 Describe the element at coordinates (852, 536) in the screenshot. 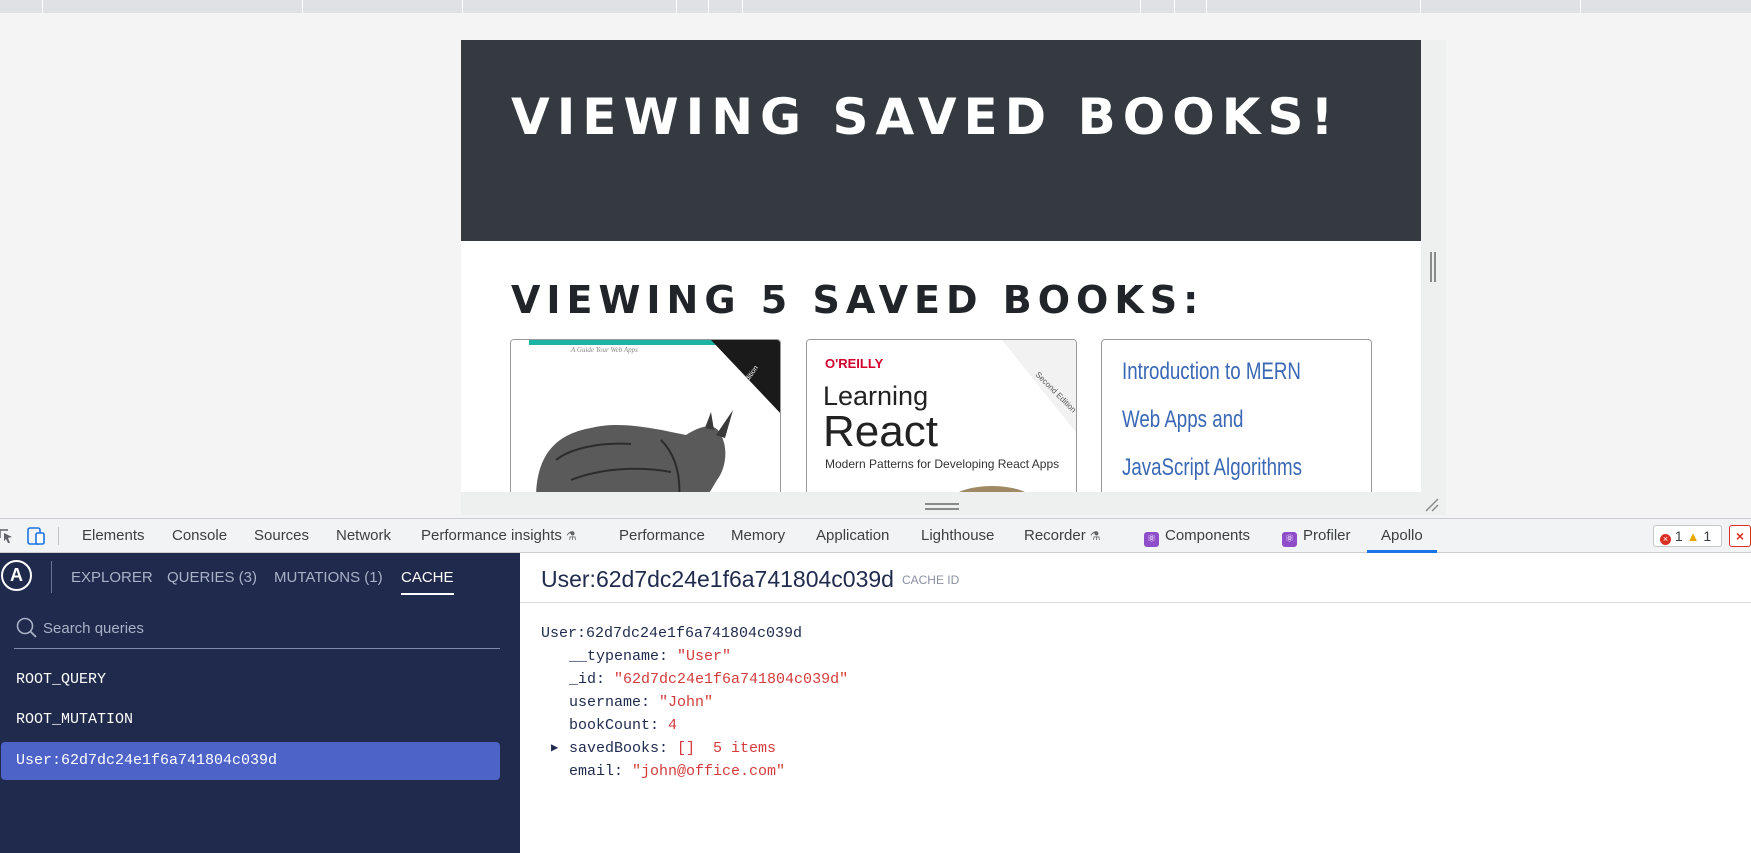

I see `tab-application: Application` at that location.